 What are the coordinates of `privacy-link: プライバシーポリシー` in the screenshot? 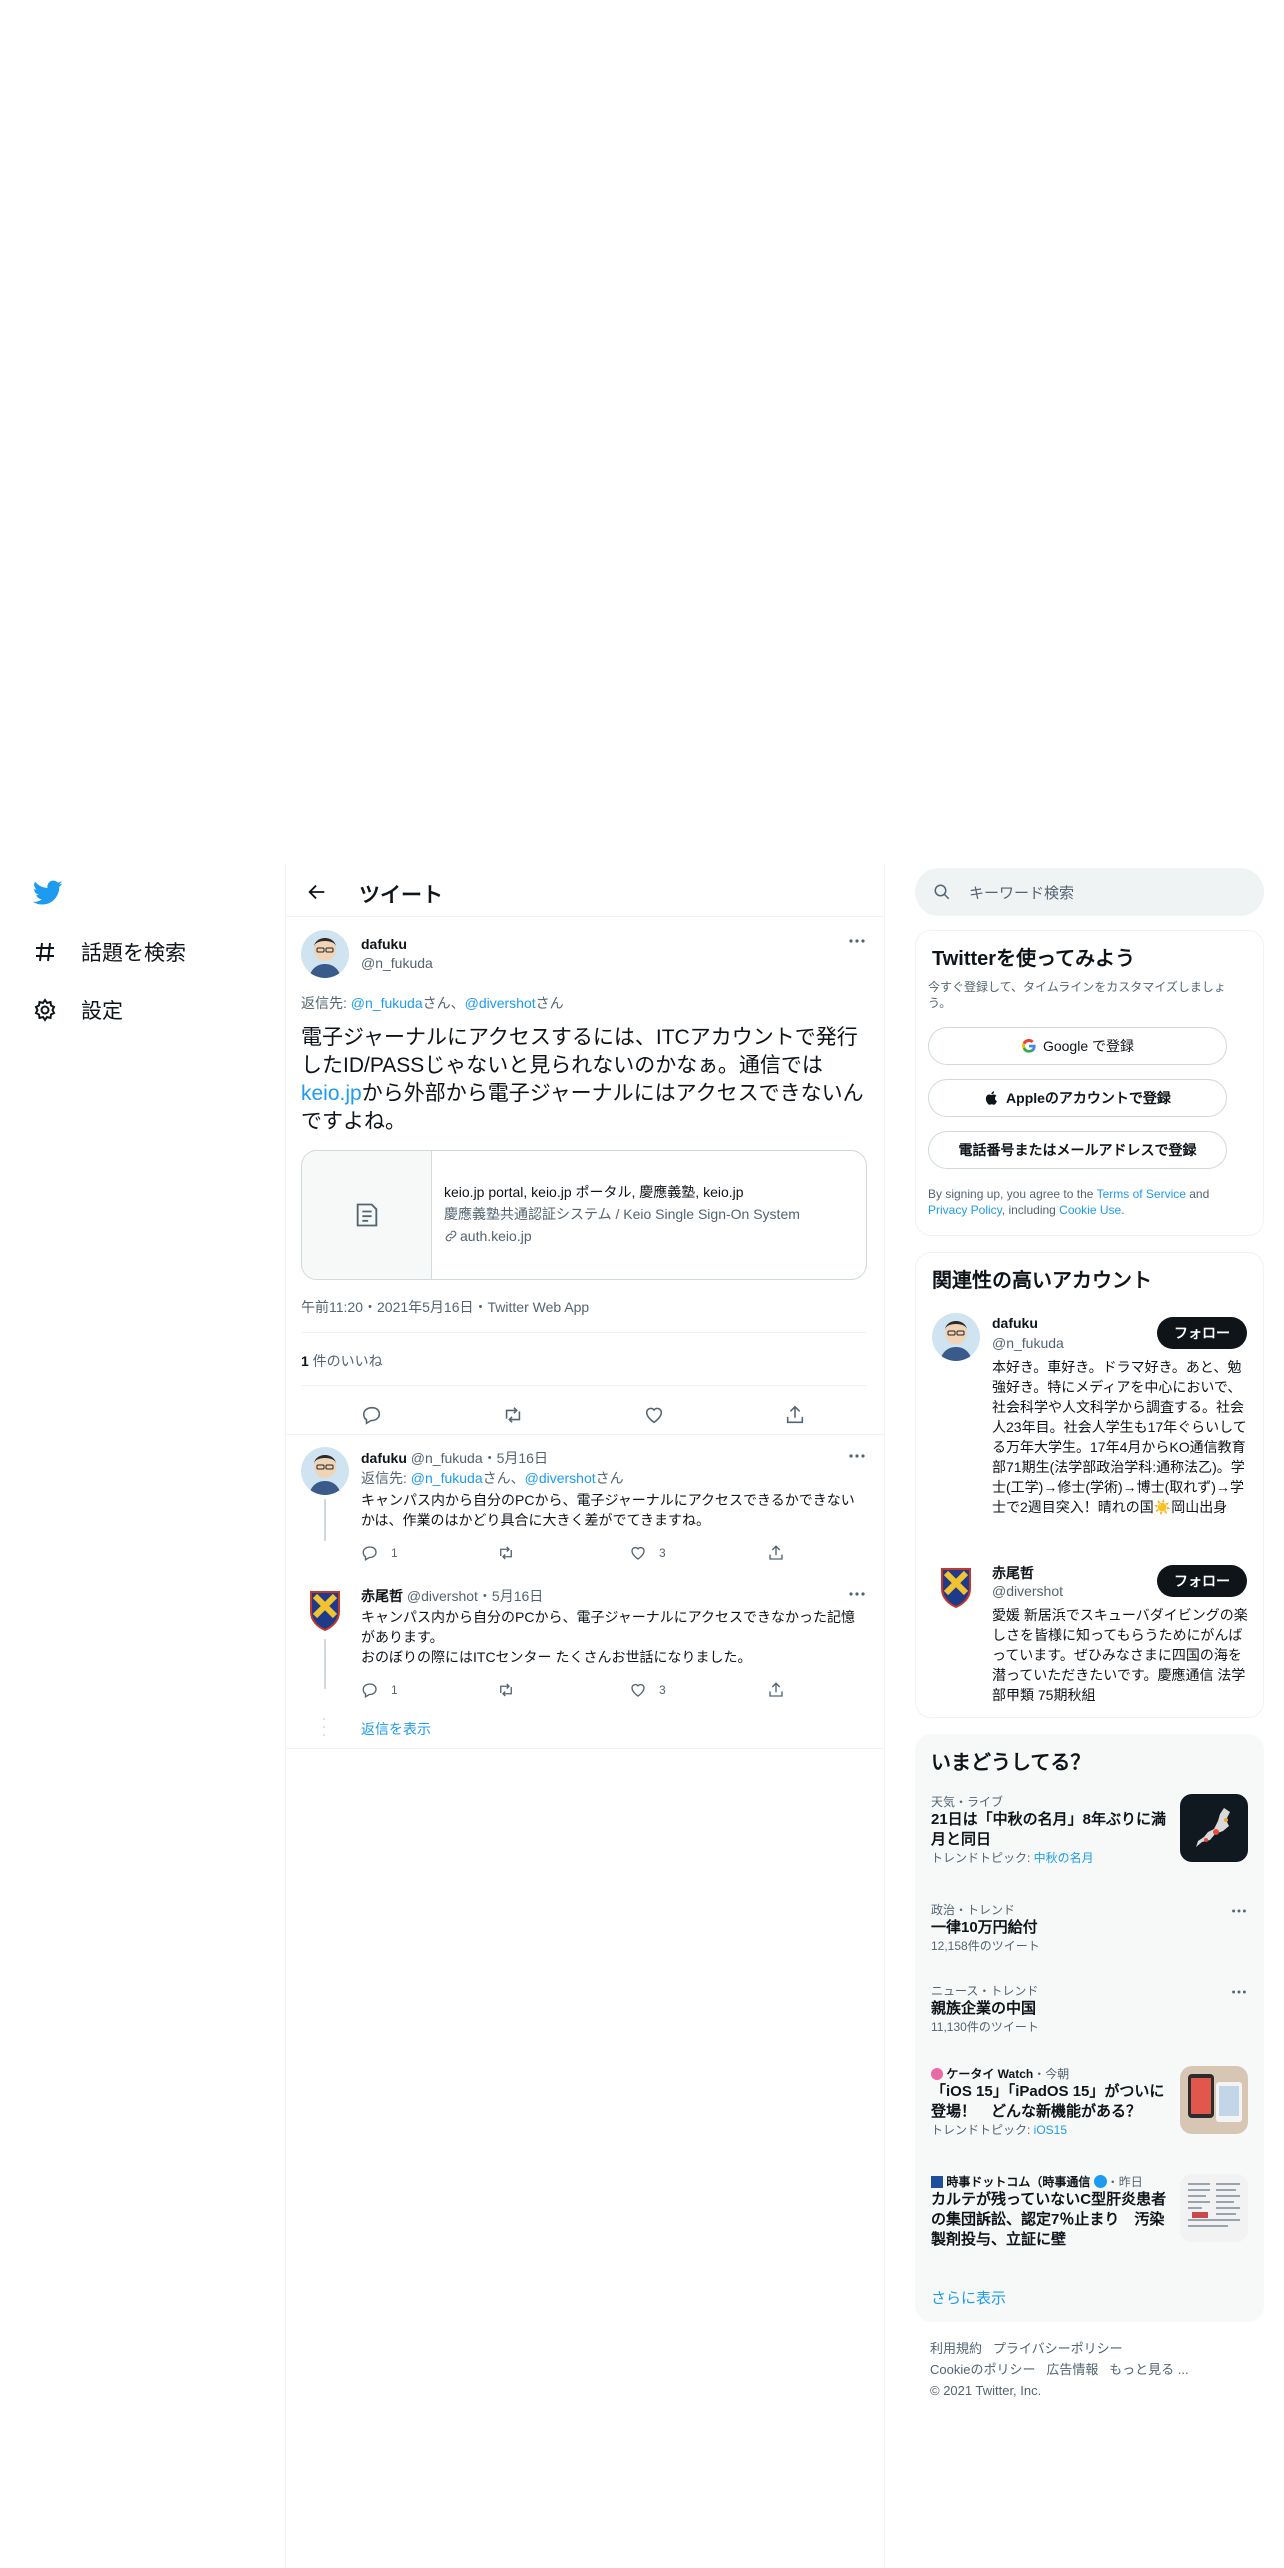 It's located at (1058, 2348).